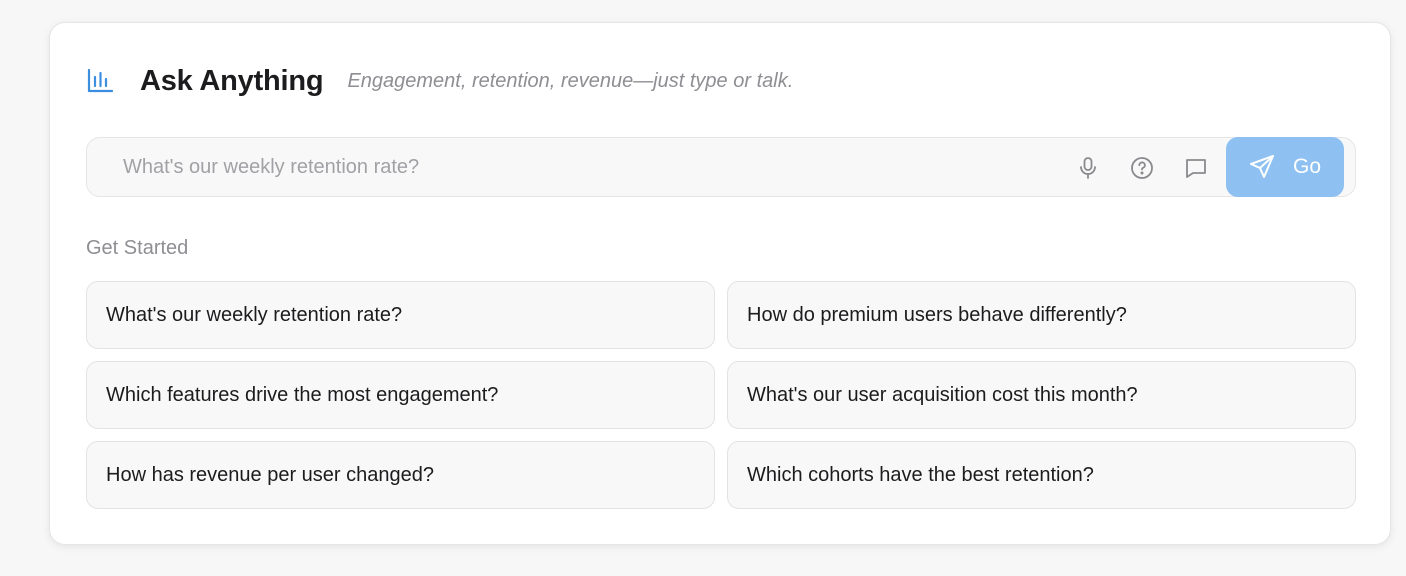 The height and width of the screenshot is (576, 1406). Describe the element at coordinates (1041, 475) in the screenshot. I see `suggestion-chip: Which cohorts have the best retention?` at that location.